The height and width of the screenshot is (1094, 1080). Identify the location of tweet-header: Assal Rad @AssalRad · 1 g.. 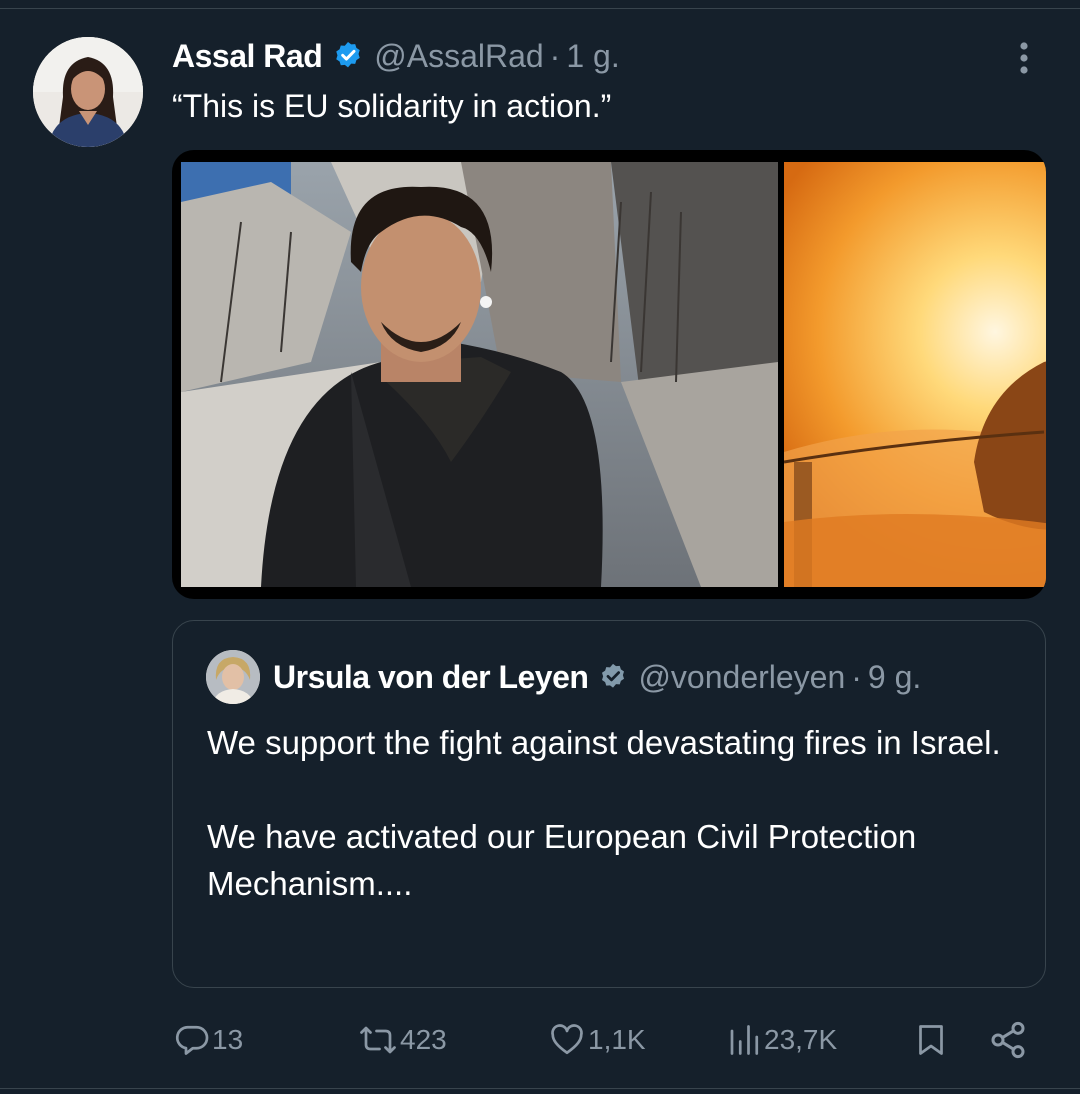
(396, 56).